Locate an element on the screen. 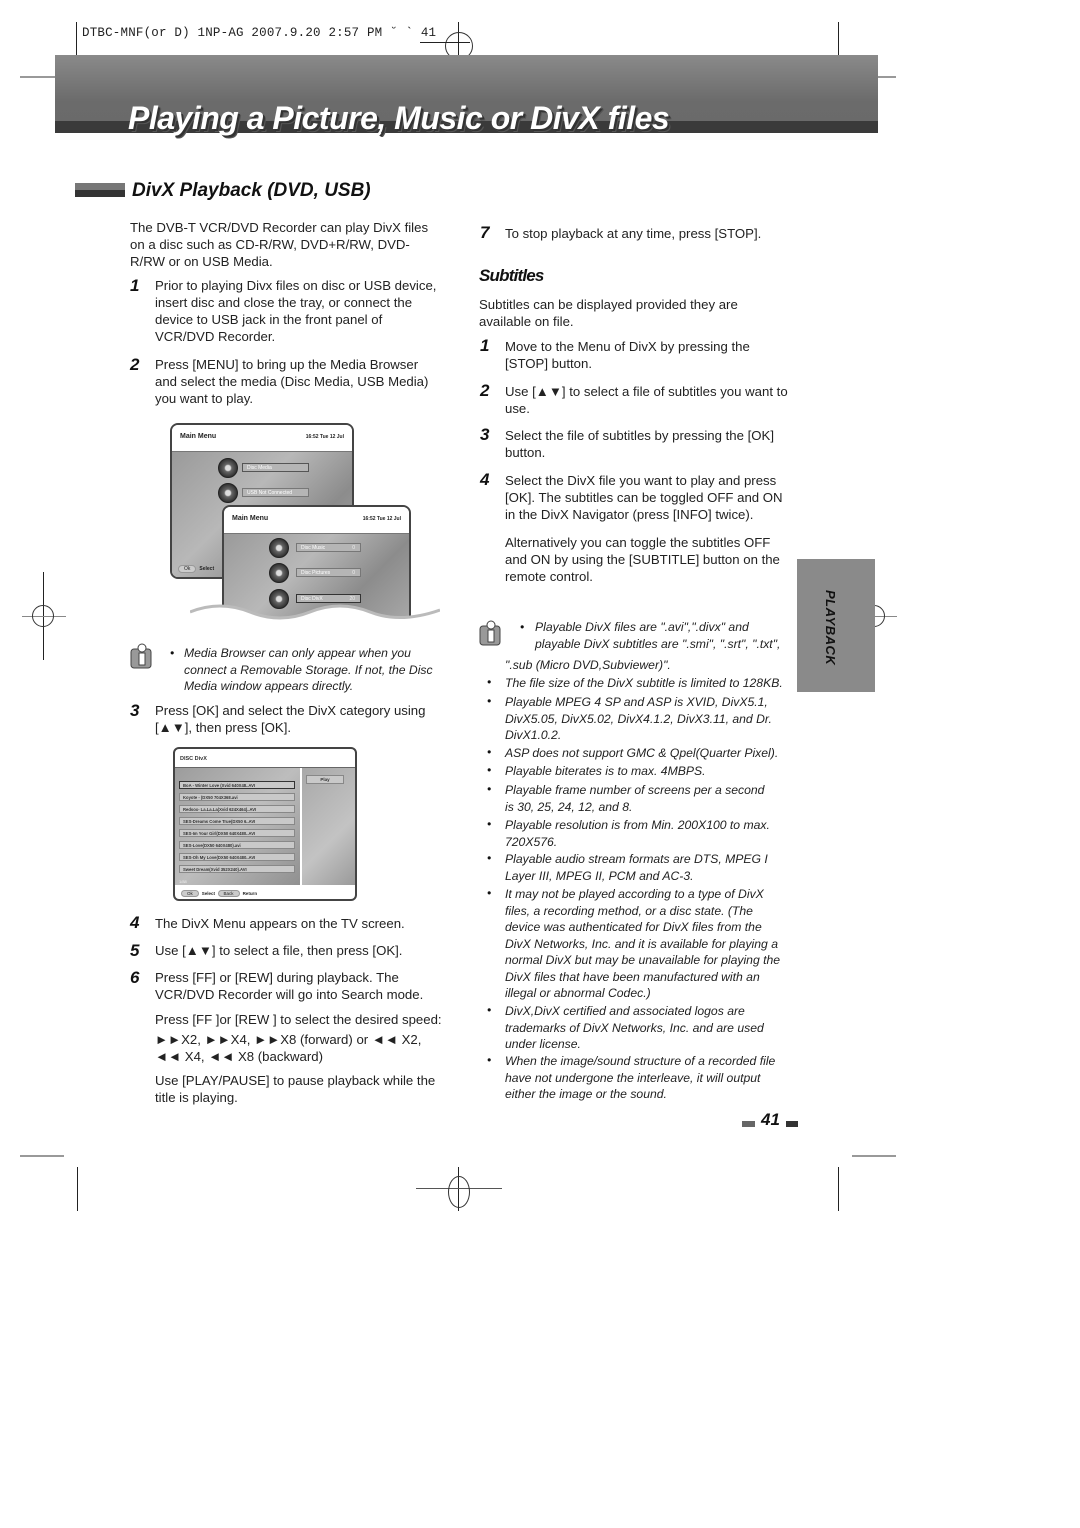 Image resolution: width=1080 pixels, height=1528 pixels. footer-label: Return is located at coordinates (250, 893).